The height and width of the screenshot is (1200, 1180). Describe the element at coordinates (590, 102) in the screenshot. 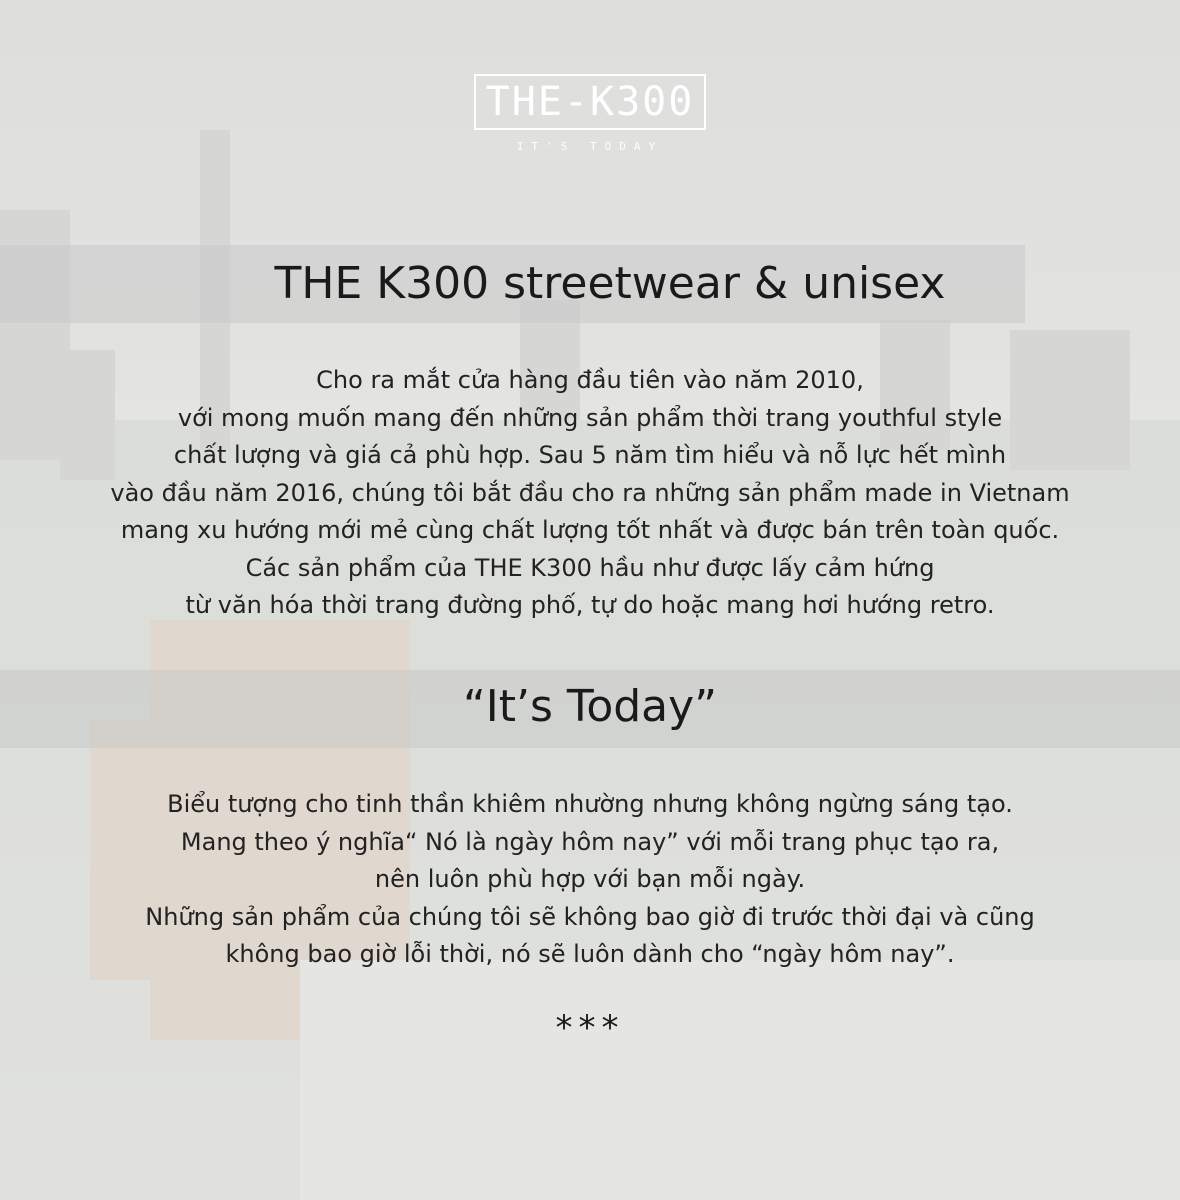

I see `logo-wordmark: THE-K300` at that location.